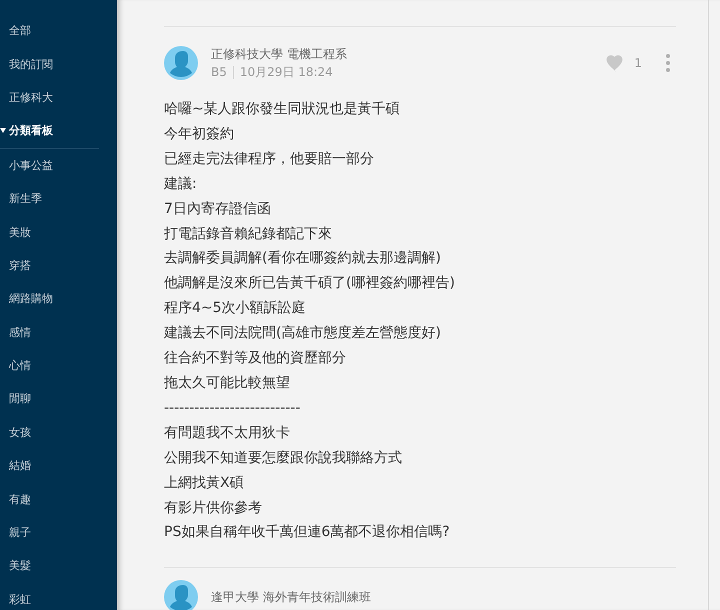 Image resolution: width=720 pixels, height=610 pixels. What do you see at coordinates (255, 358) in the screenshot?
I see `comment-text: 往合約不對等及他的資歷部分` at bounding box center [255, 358].